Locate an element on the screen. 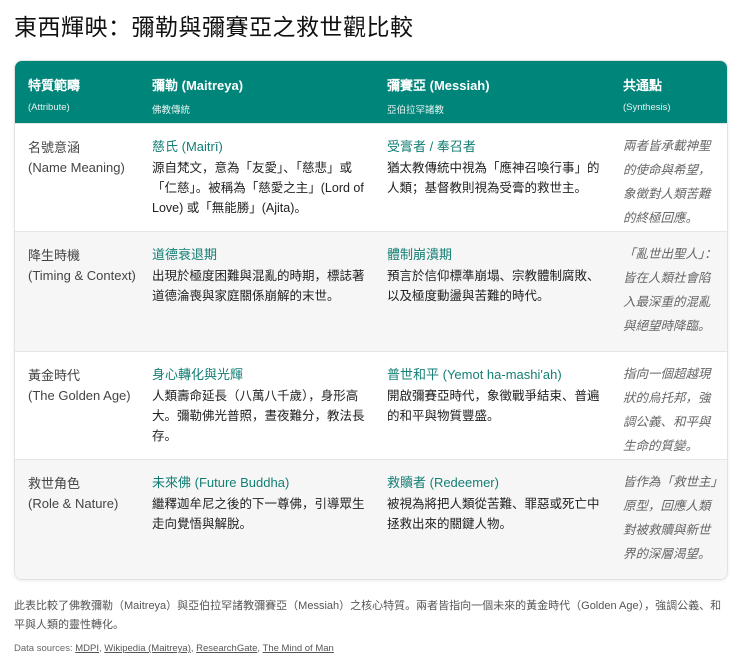  messiah-description: 開啟彌賽亞時代，象徵戰爭結束、普遍的和平與物質豐盛。 is located at coordinates (493, 406).